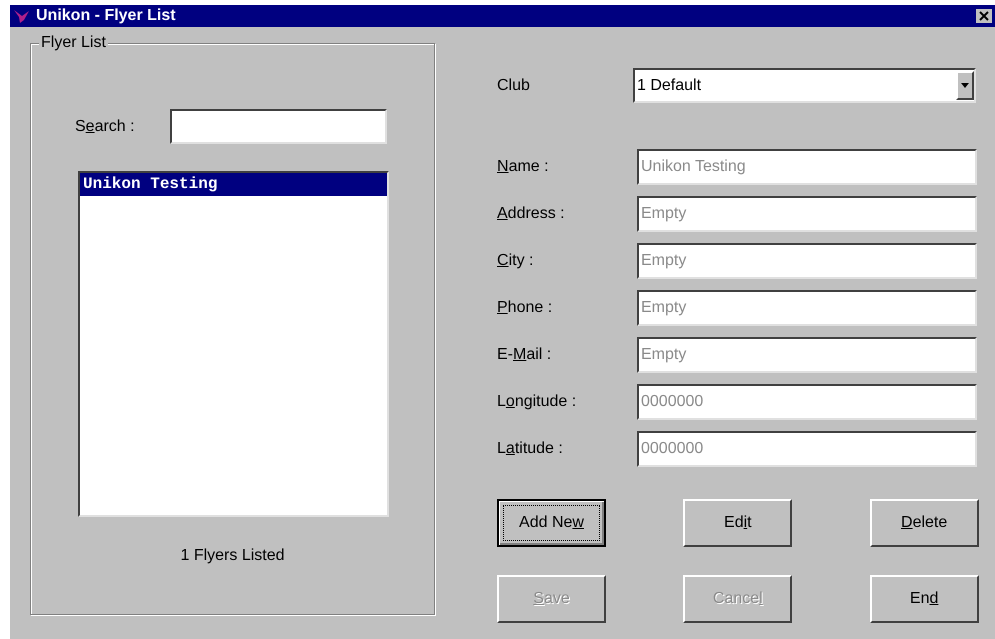  I want to click on action-button: End, so click(924, 599).